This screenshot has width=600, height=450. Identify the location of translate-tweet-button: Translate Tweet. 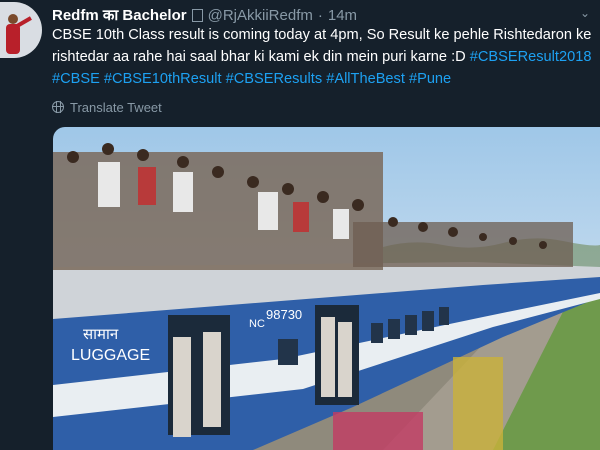
(107, 107).